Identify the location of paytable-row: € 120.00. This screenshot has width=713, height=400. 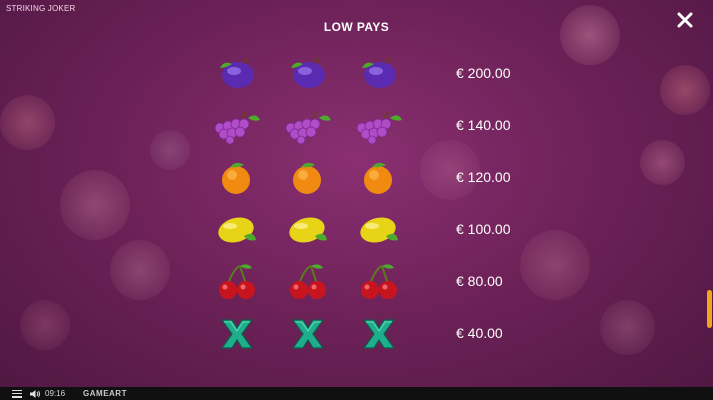
(356, 178).